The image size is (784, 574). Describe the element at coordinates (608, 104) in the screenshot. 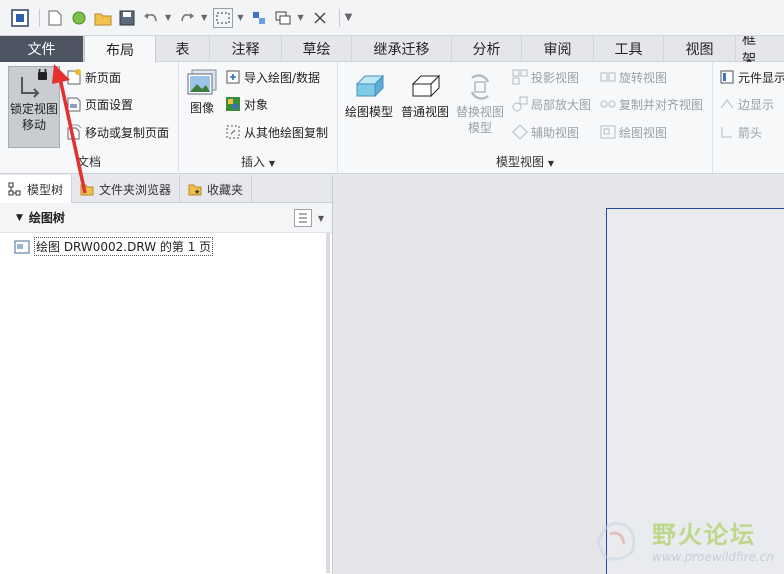

I see `copy-align-view-icon` at that location.